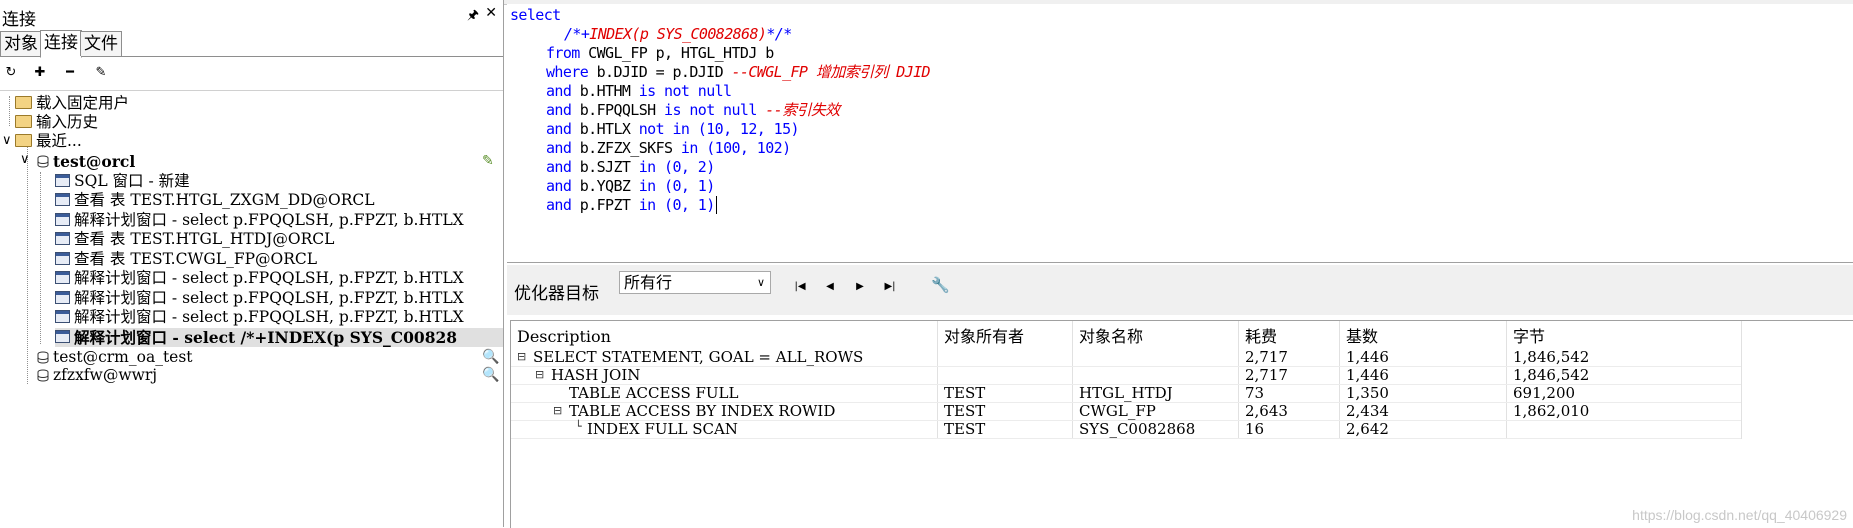 This screenshot has height=528, width=1853. Describe the element at coordinates (1180, 290) in the screenshot. I see `plan-toolbar: 优化器目标 所有行 ∨ |◀ ◀ ▶ ▶| 🔧` at that location.